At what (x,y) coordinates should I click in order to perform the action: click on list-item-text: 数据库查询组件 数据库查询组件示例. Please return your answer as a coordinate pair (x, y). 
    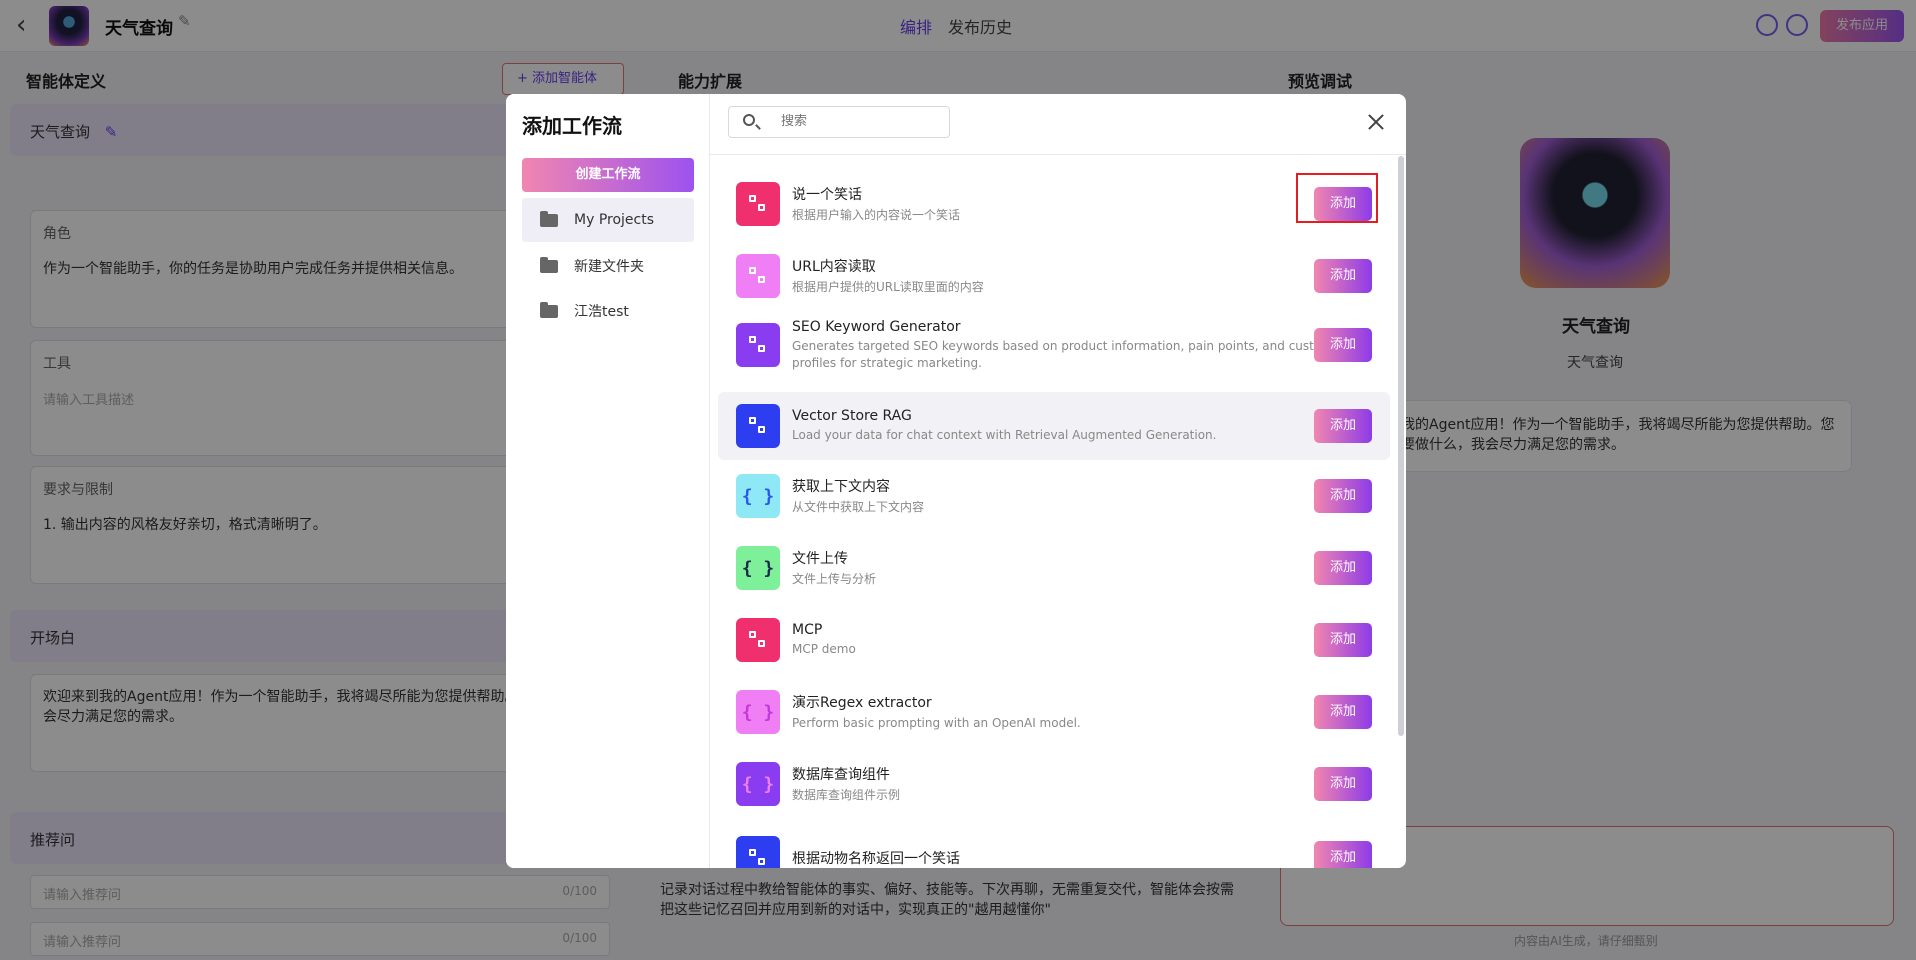
    Looking at the image, I should click on (1091, 784).